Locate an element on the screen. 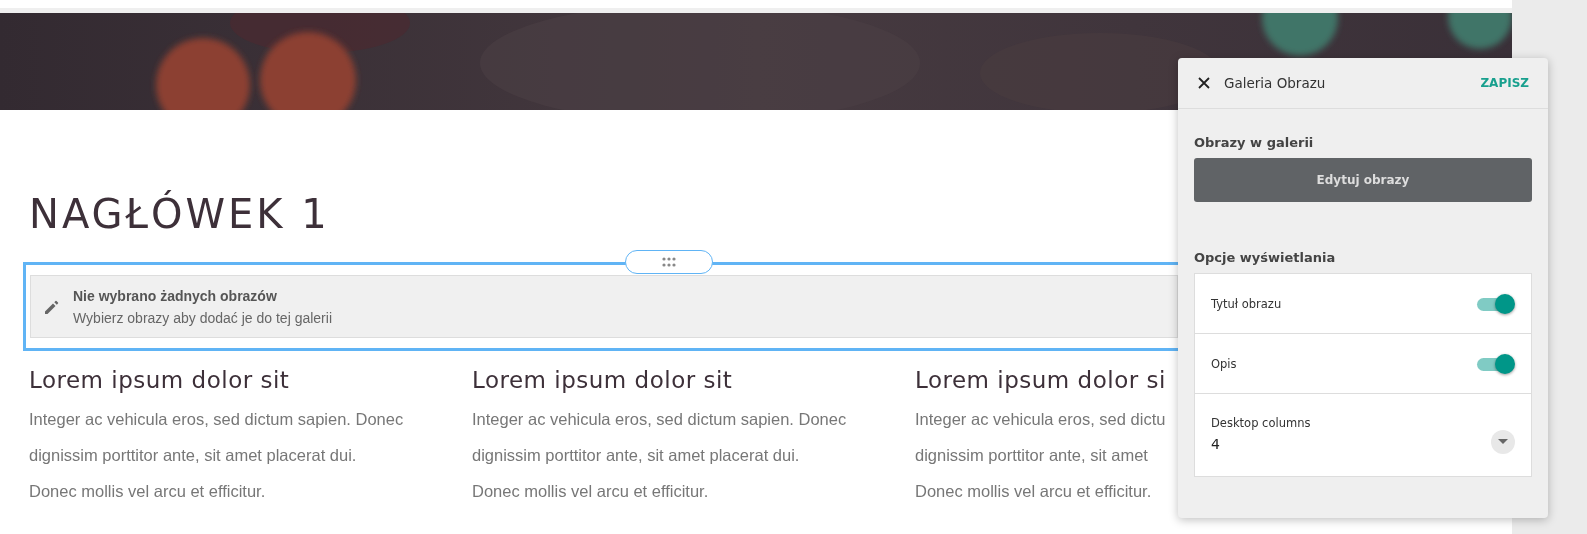 The image size is (1587, 534). option-label: Tytuł obrazu is located at coordinates (1246, 303).